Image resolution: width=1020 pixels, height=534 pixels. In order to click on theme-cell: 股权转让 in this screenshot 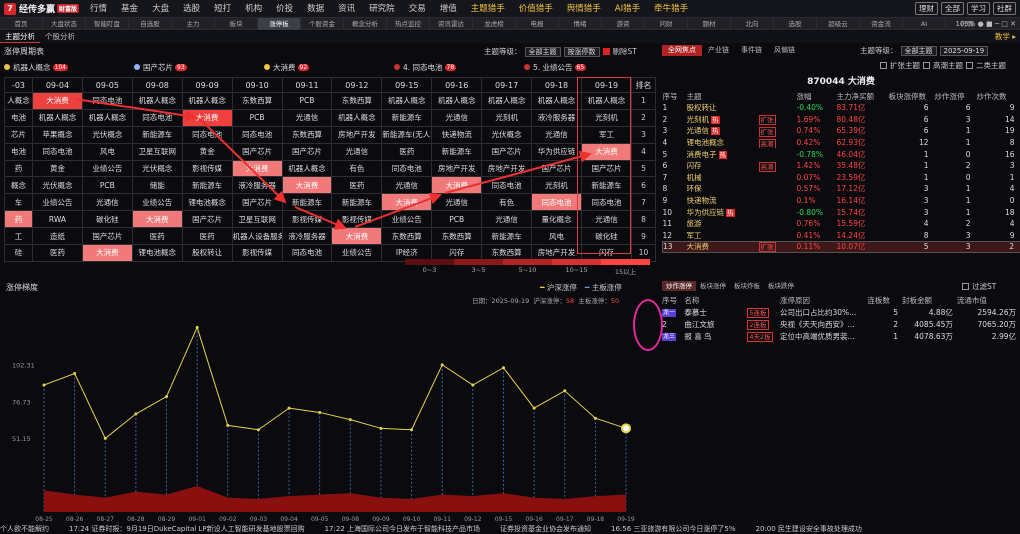, I will do `click(207, 253)`.